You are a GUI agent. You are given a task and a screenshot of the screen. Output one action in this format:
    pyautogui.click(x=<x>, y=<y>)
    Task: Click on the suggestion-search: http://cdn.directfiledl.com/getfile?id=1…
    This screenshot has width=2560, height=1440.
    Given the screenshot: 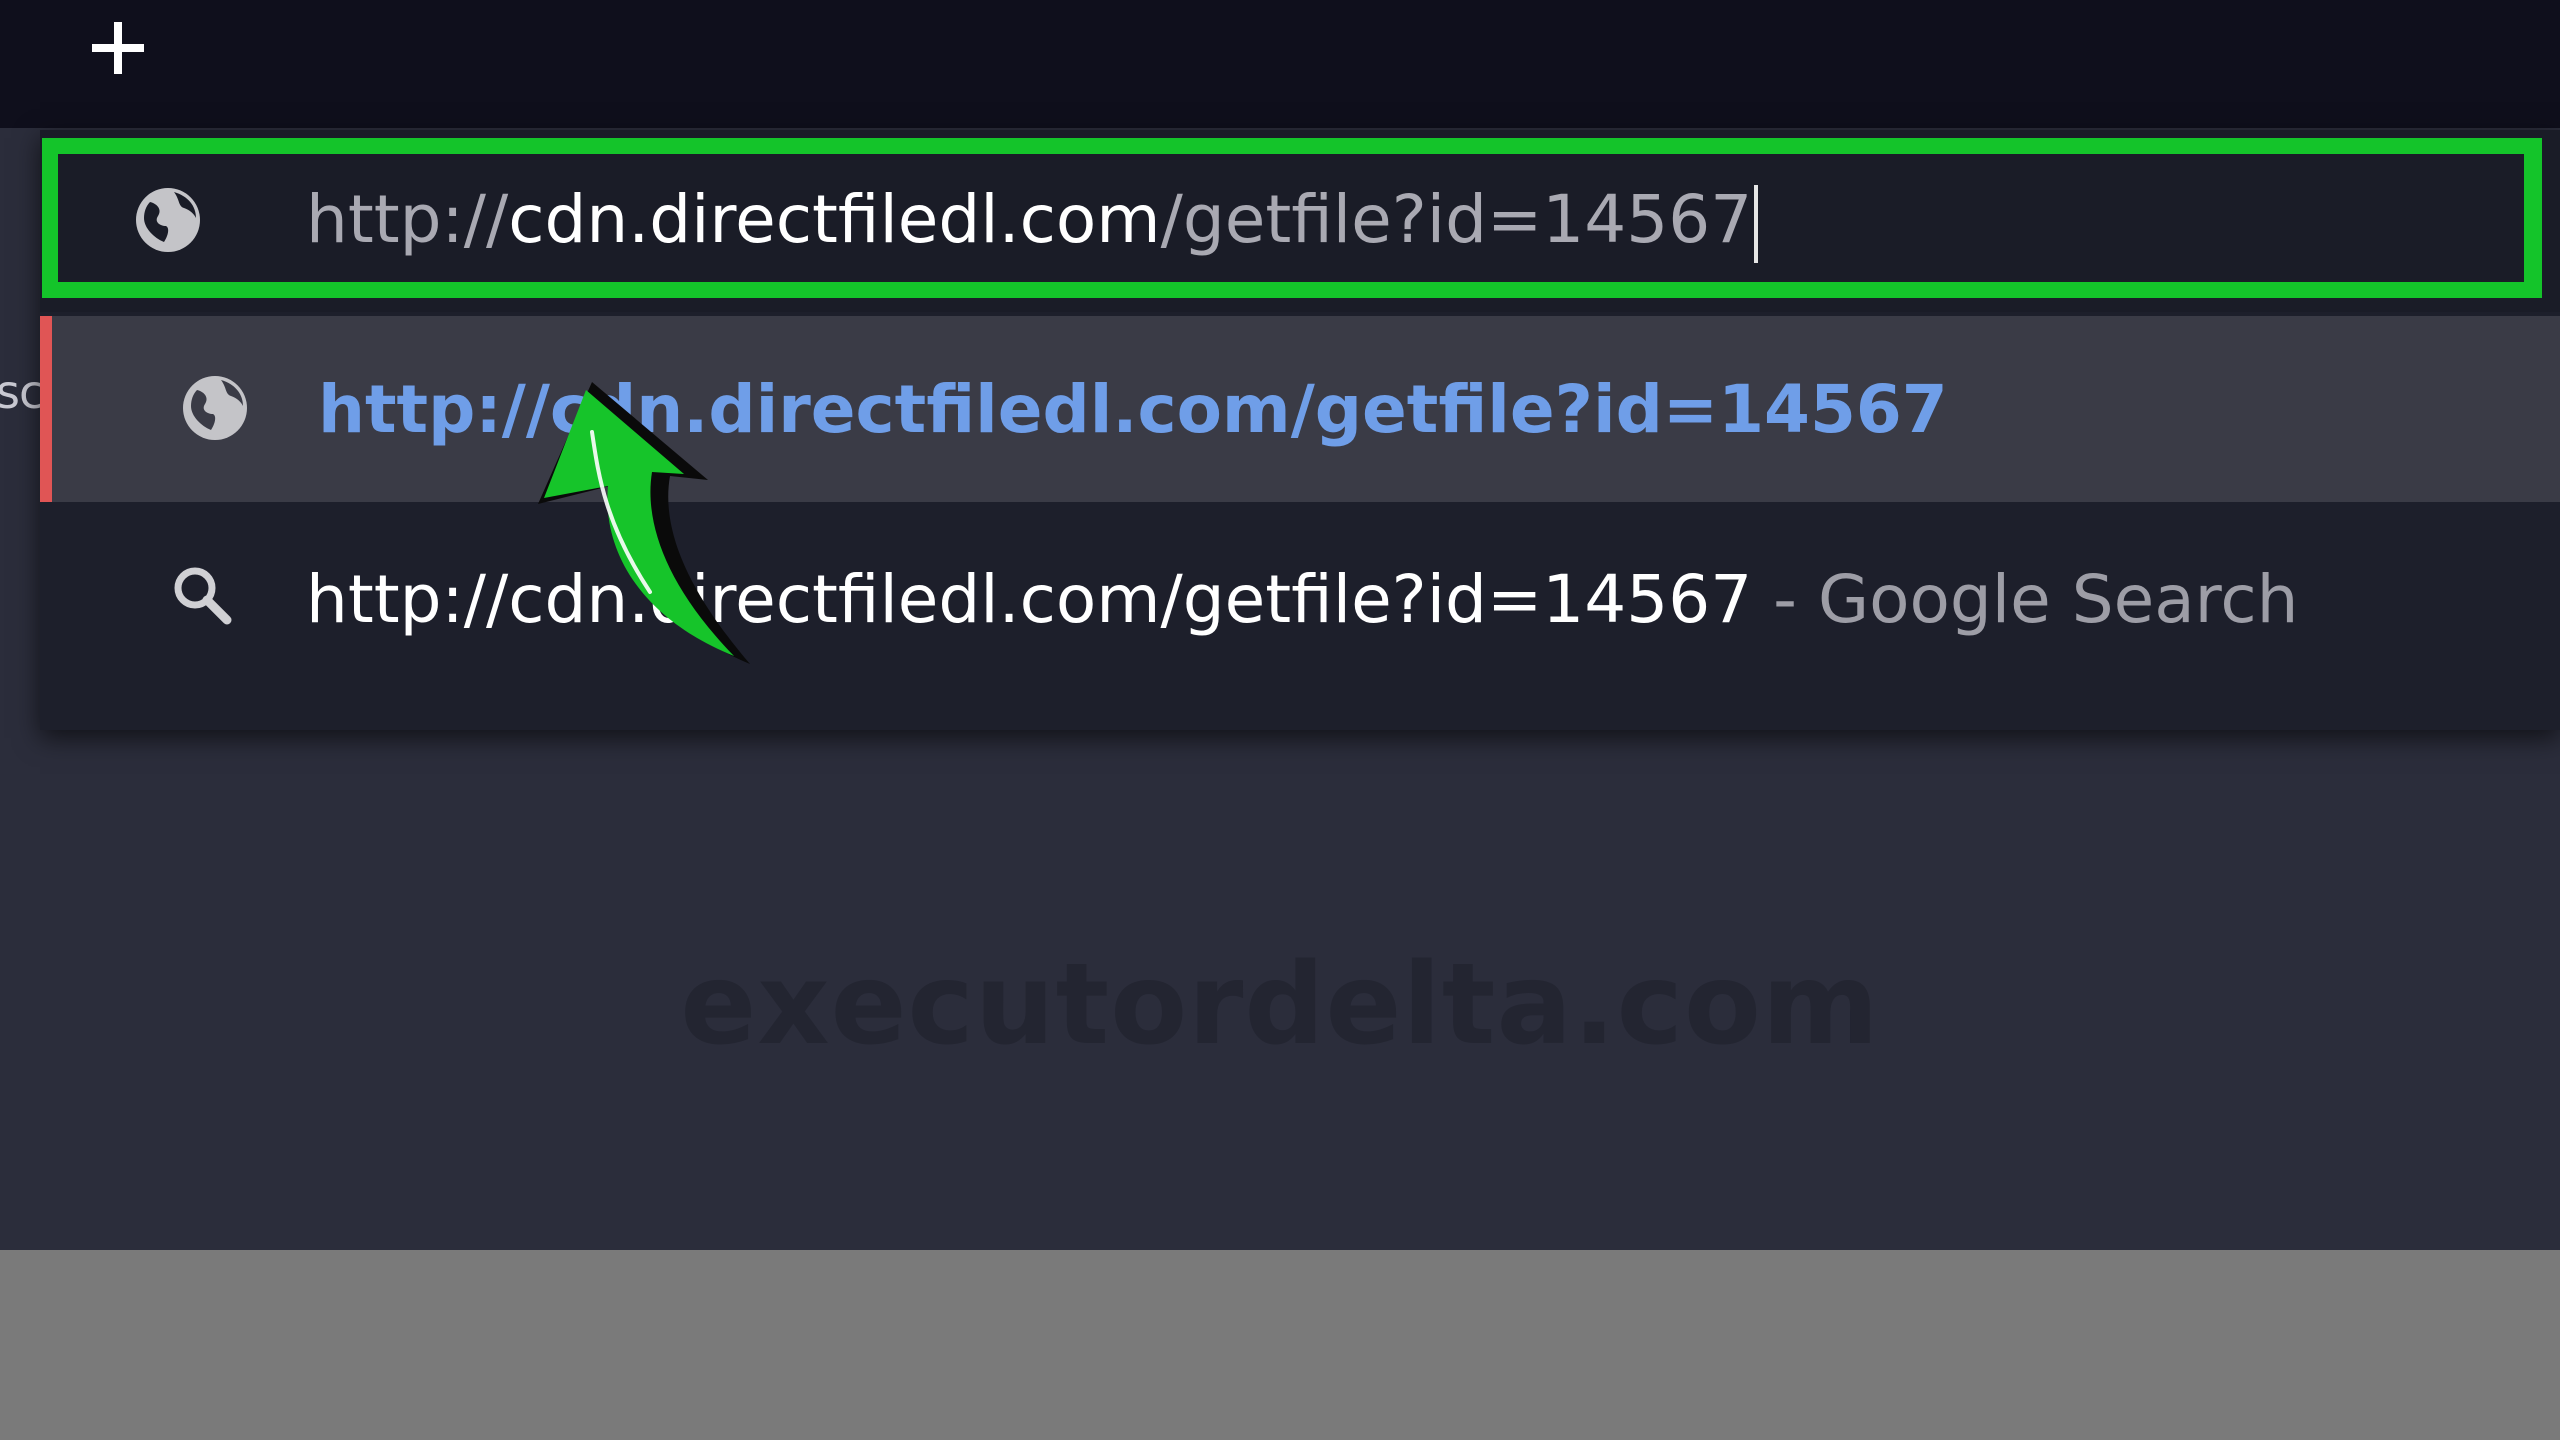 What is the action you would take?
    pyautogui.click(x=1300, y=595)
    